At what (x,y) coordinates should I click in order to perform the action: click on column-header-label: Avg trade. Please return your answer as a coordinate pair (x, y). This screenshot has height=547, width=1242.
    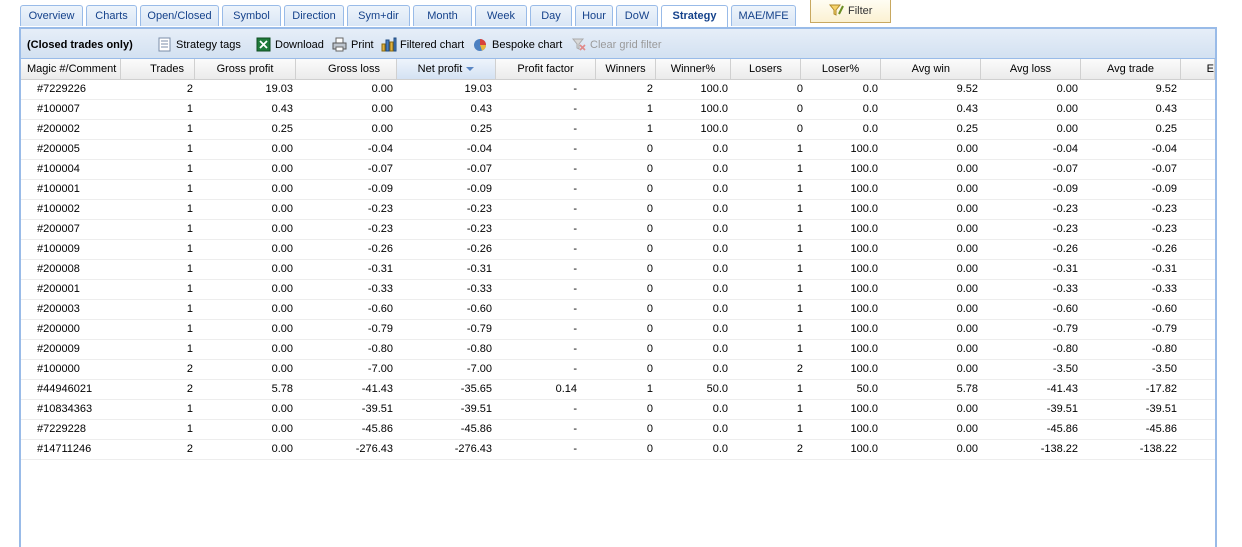
    Looking at the image, I should click on (1130, 69).